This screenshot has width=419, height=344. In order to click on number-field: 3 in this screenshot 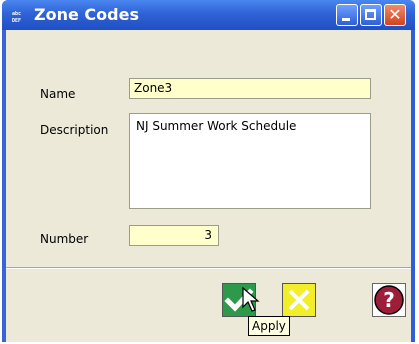, I will do `click(174, 235)`.